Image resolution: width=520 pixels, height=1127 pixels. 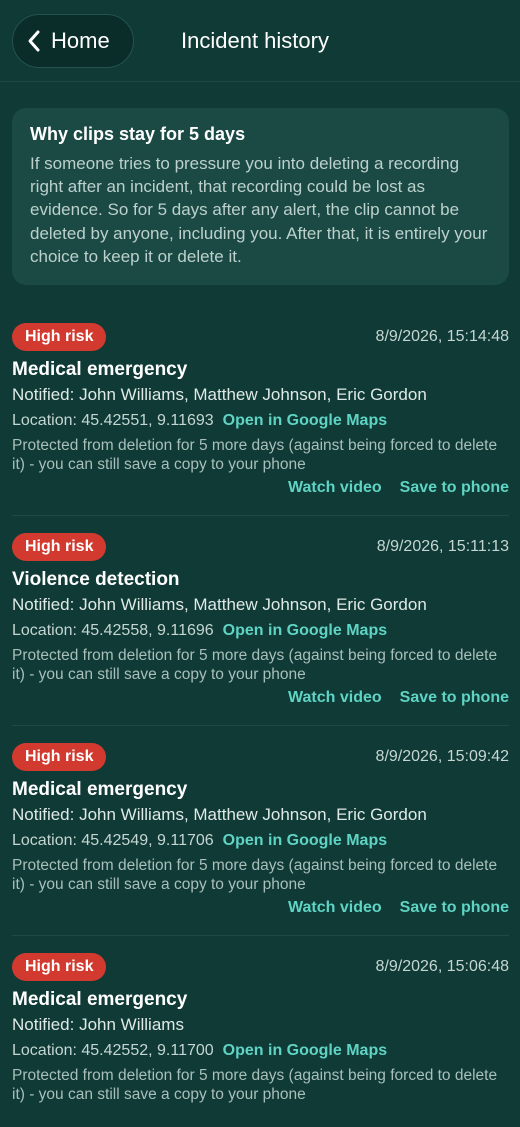 I want to click on home-label: Home, so click(x=80, y=40).